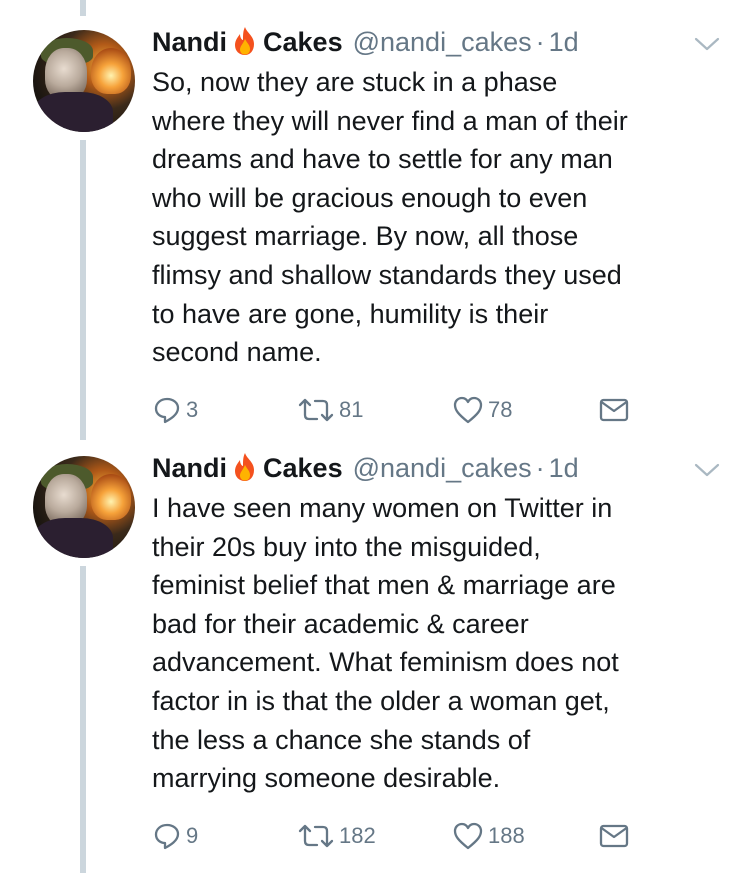 This screenshot has width=750, height=873. I want to click on tweet-text-line: dreams and have to settle for any man, so click(382, 159).